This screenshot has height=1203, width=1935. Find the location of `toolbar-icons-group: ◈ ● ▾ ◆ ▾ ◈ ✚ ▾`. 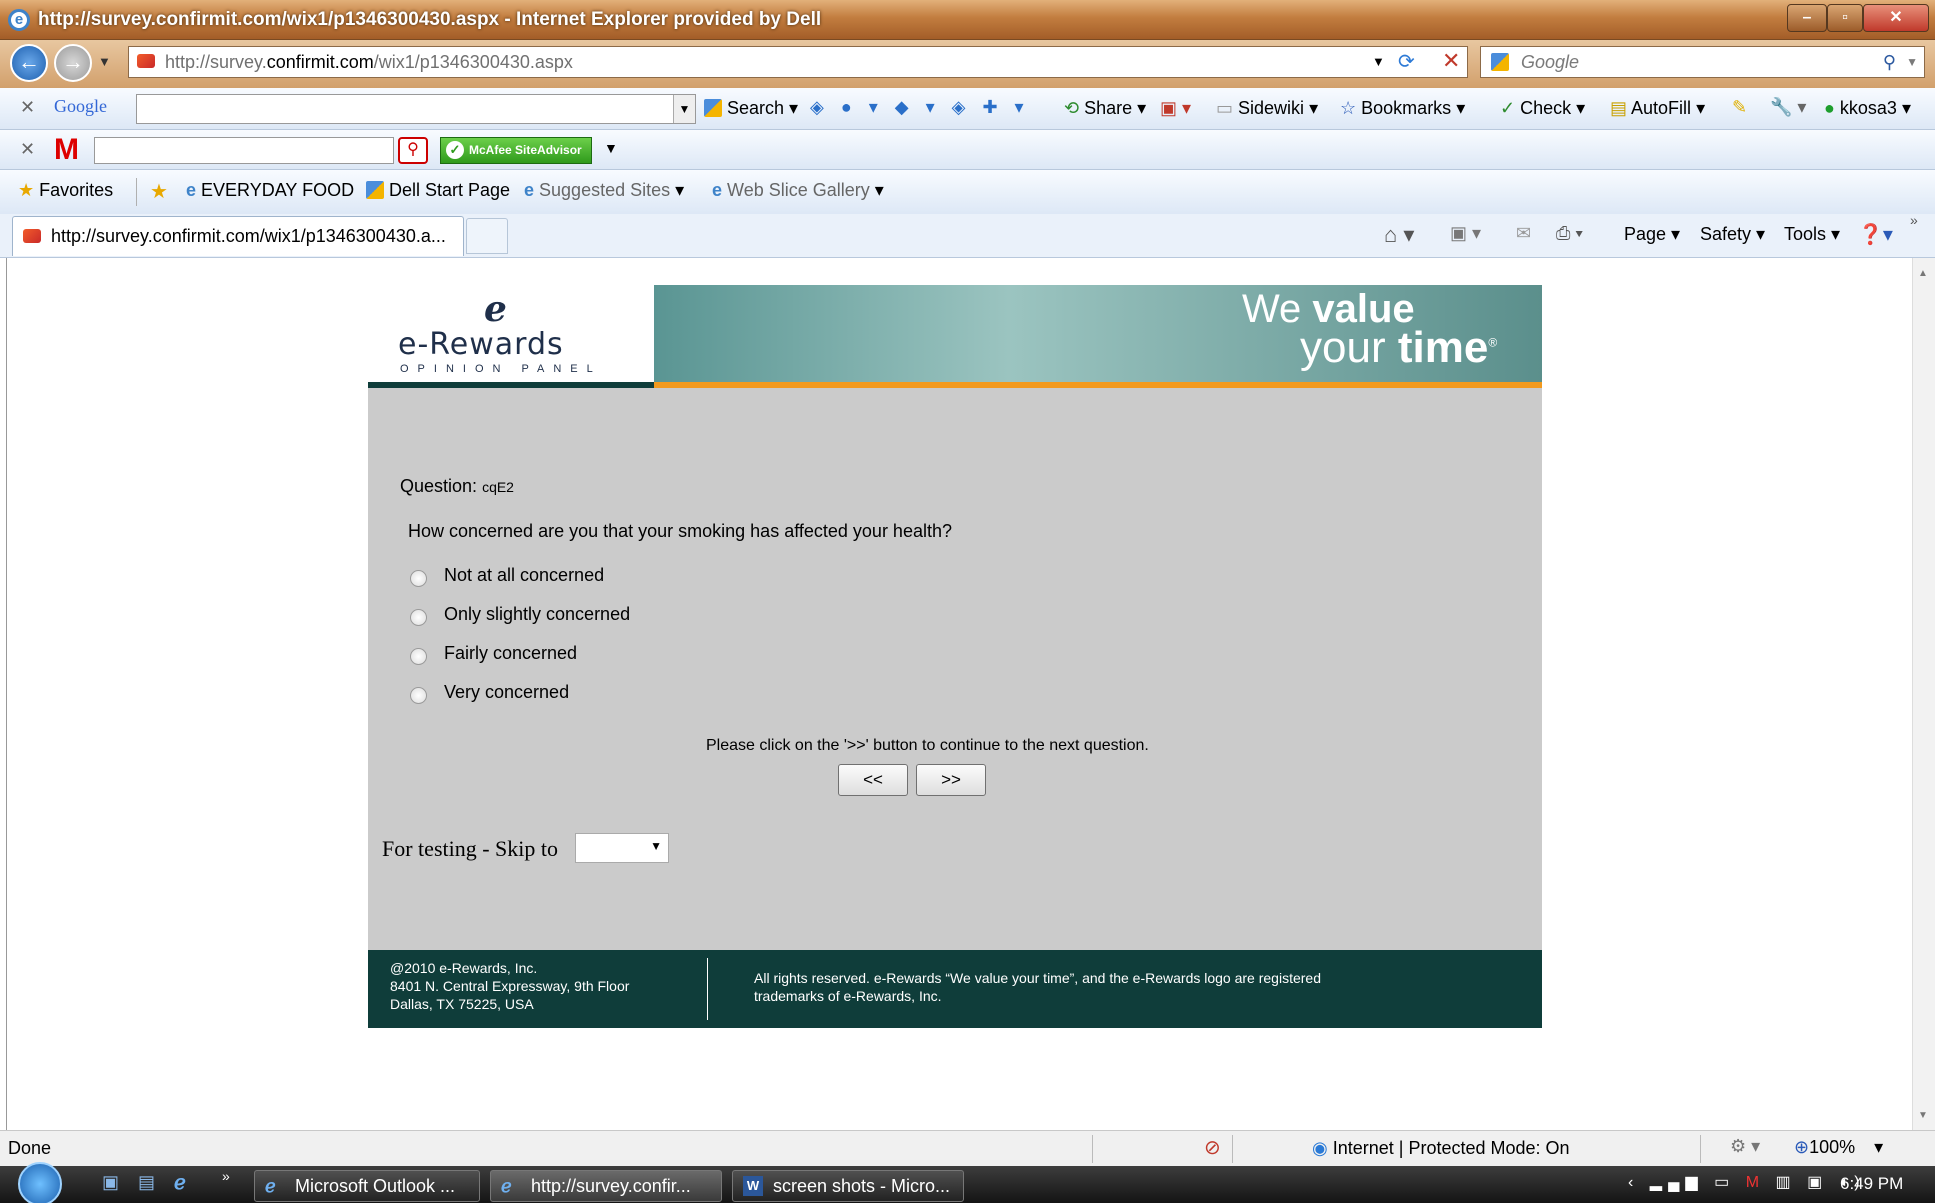

toolbar-icons-group: ◈ ● ▾ ◆ ▾ ◈ ✚ ▾ is located at coordinates (920, 107).